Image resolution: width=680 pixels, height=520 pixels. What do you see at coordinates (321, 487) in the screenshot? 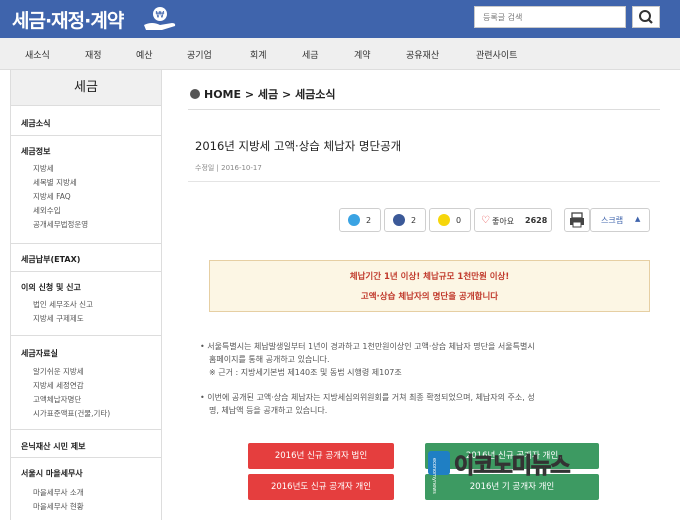
I see `new-disclosure-individual-2-button: 2016년도 신규 공개자 개인` at bounding box center [321, 487].